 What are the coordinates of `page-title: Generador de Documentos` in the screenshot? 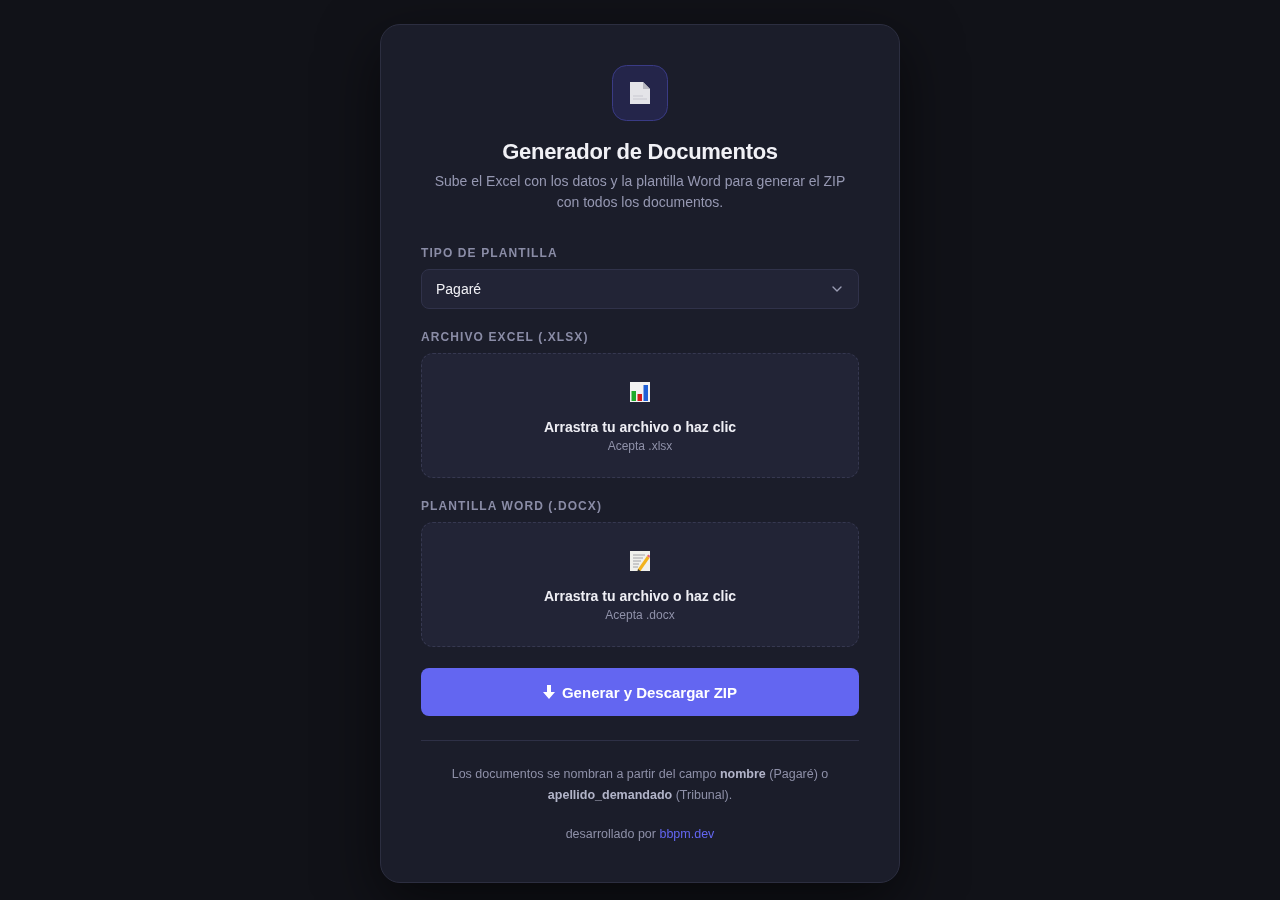 It's located at (640, 152).